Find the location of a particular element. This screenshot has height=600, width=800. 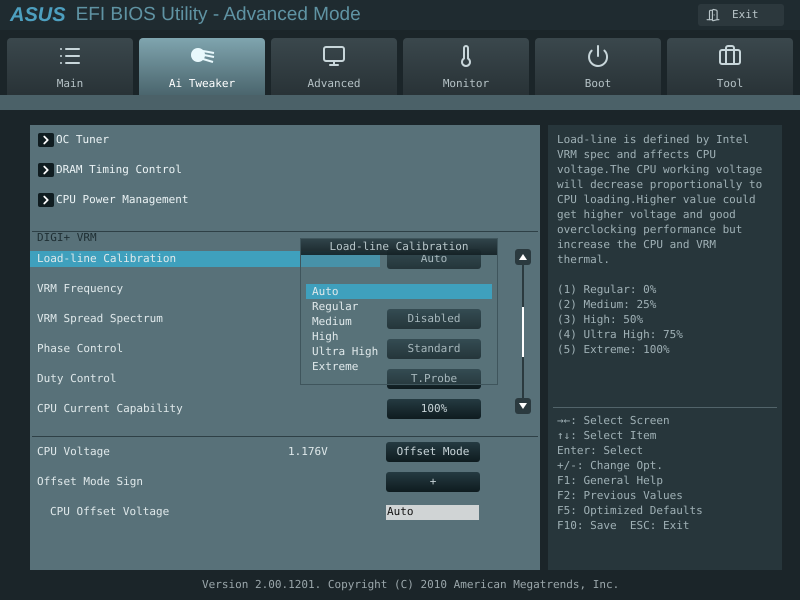

setting-label: CPU Offset Voltage is located at coordinates (109, 512).